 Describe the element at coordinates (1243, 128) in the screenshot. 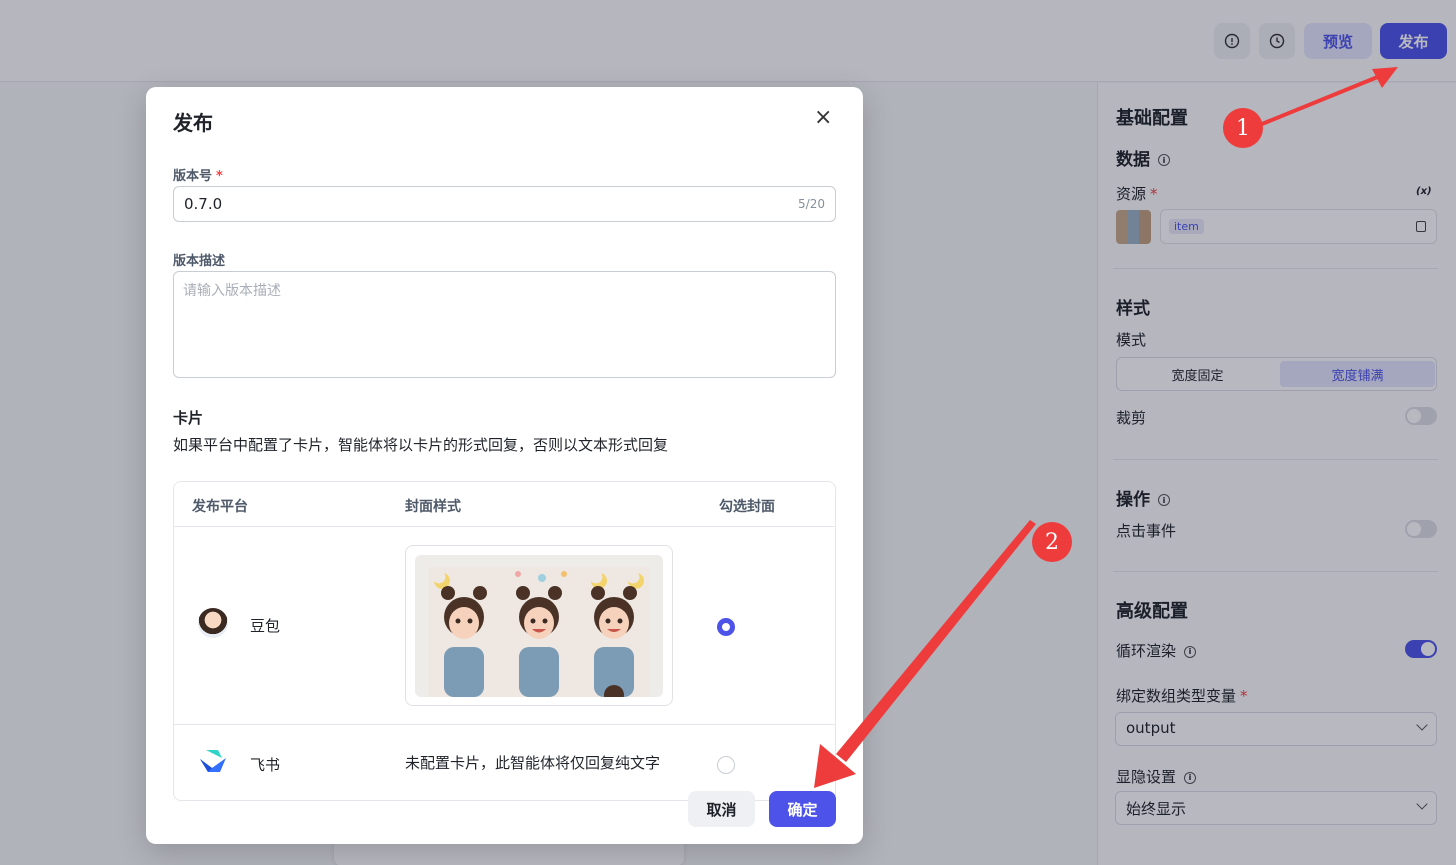

I see `step-marker-1: 1` at that location.